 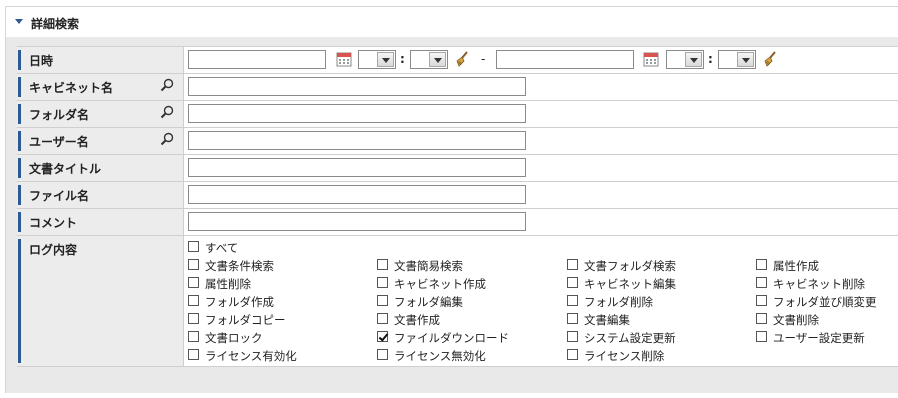 I want to click on date-from-input, so click(x=257, y=59).